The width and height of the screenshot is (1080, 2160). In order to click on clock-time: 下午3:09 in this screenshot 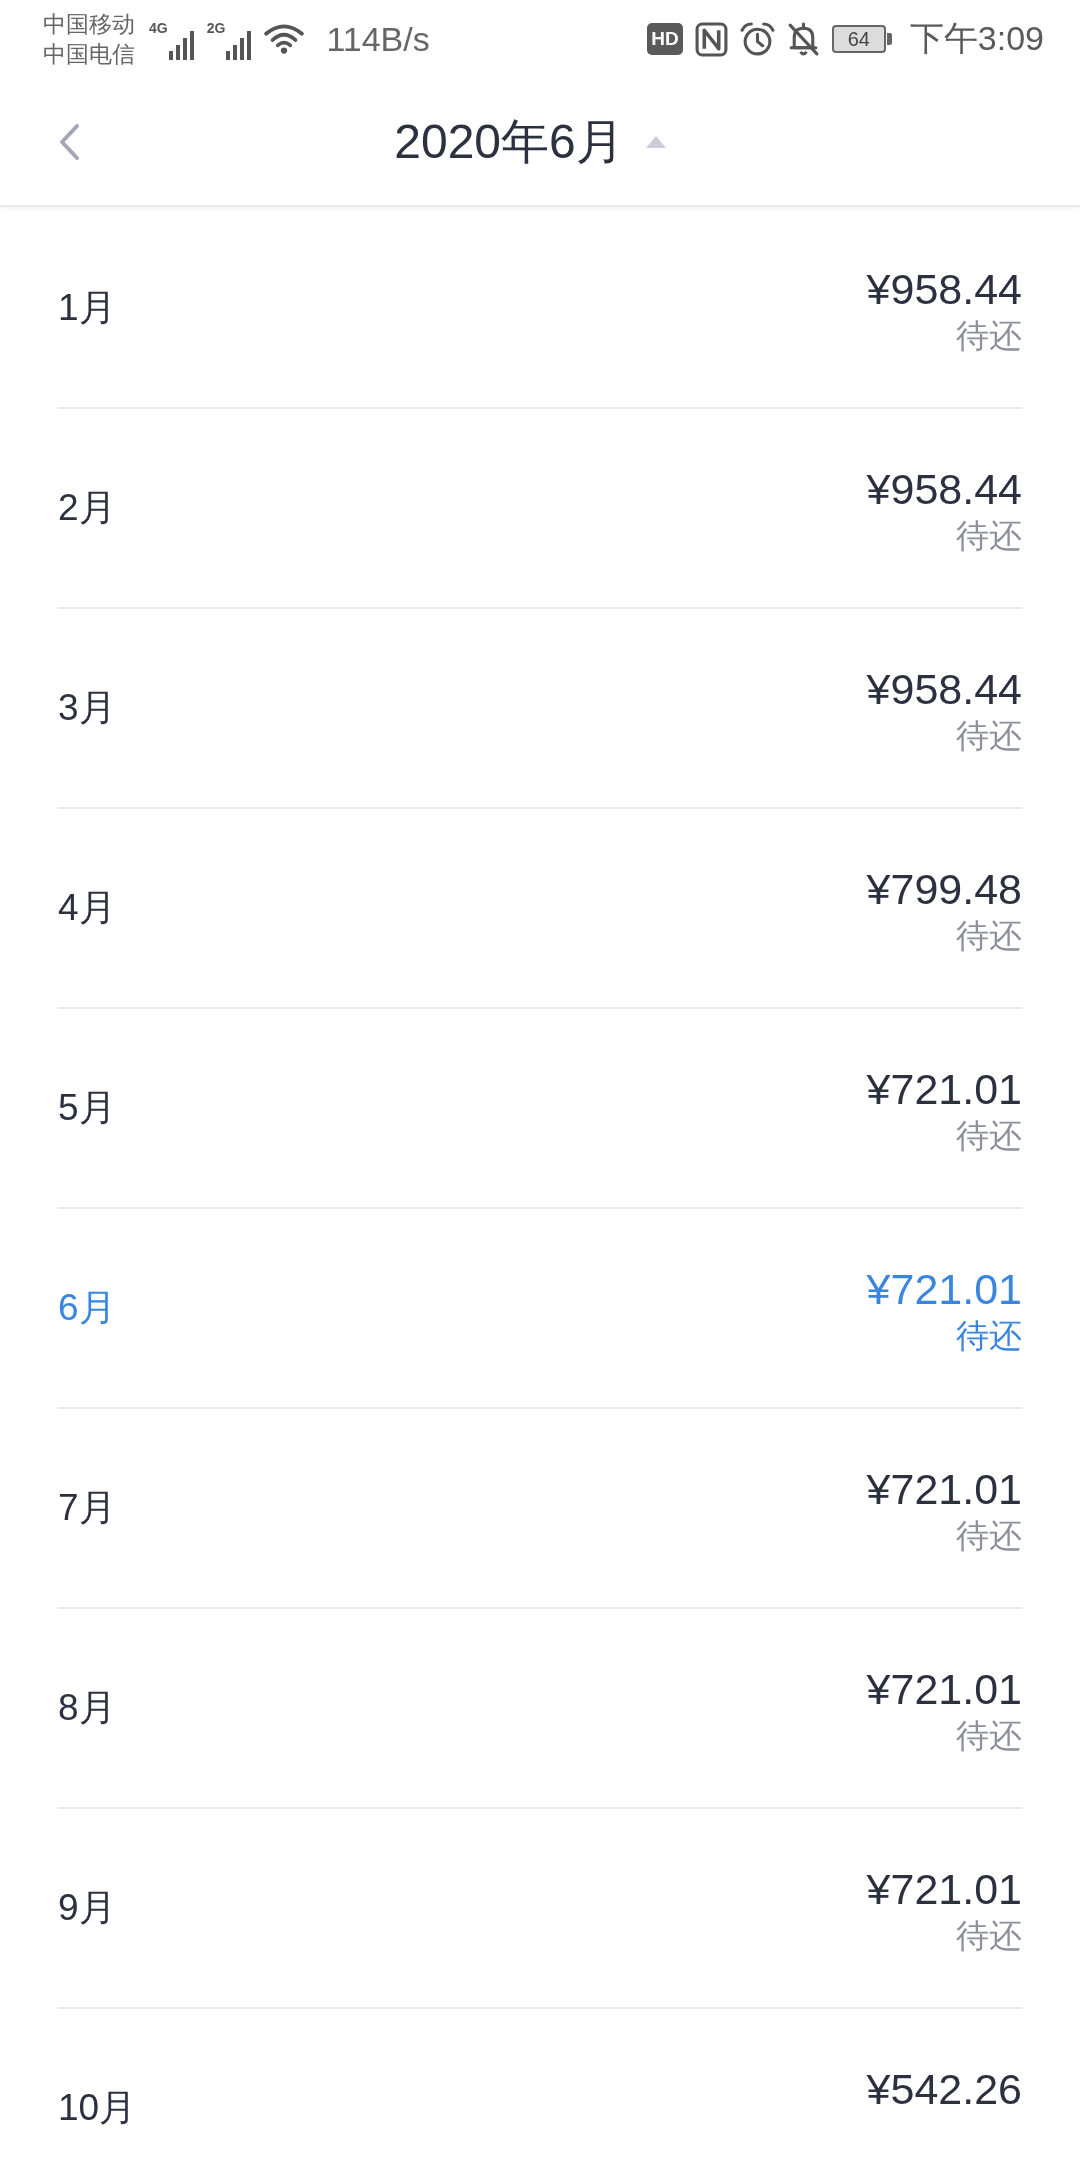, I will do `click(976, 38)`.